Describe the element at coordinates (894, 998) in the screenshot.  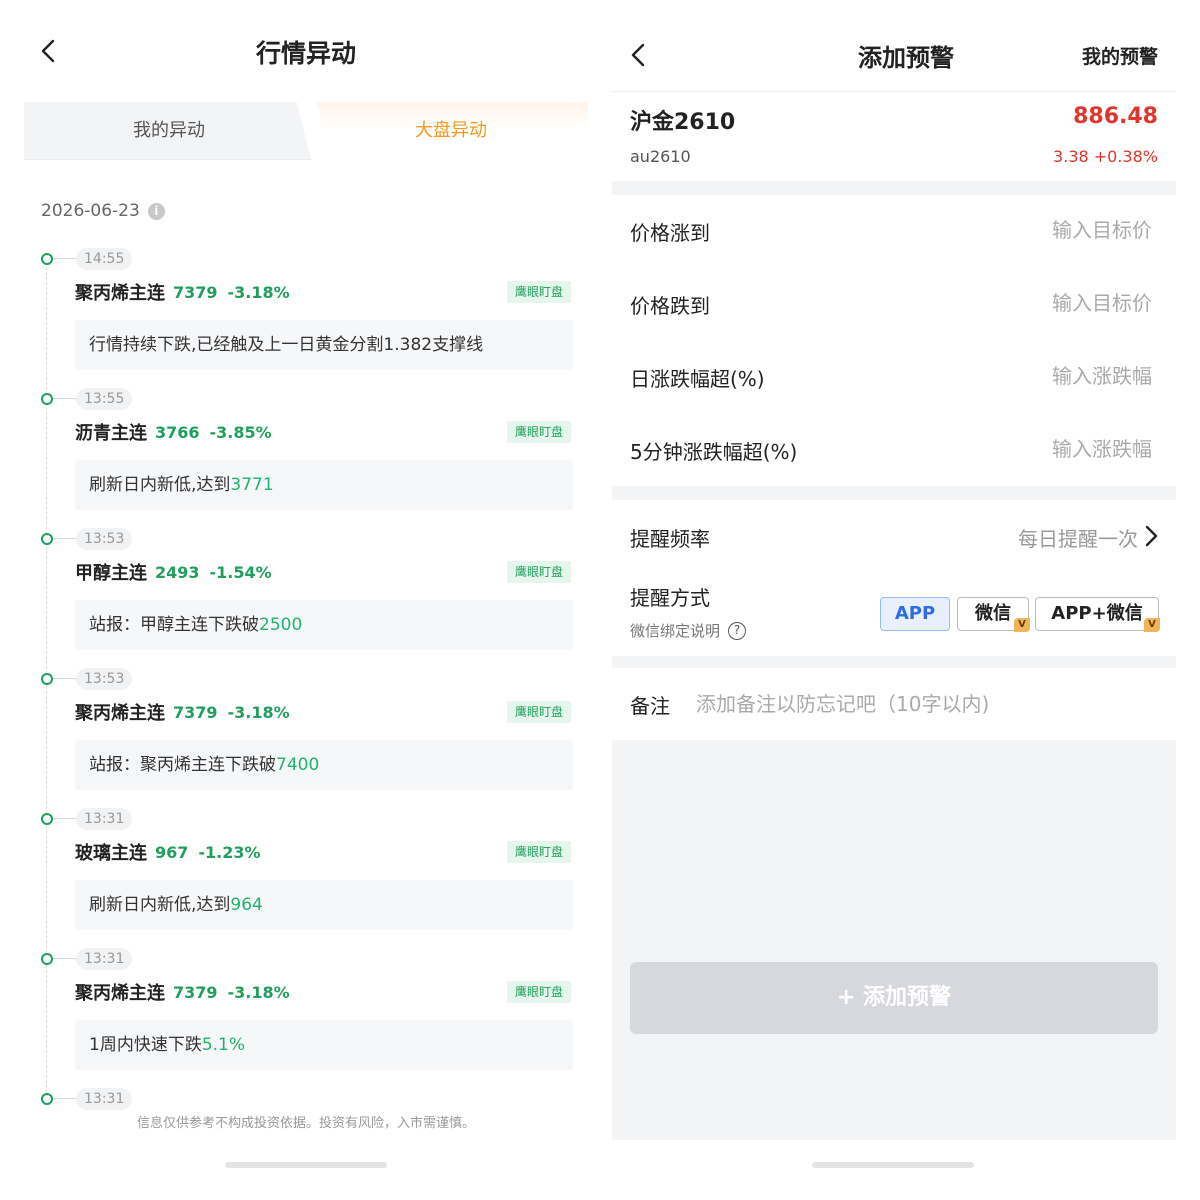
I see `add-alert-button: + 添加预警` at that location.